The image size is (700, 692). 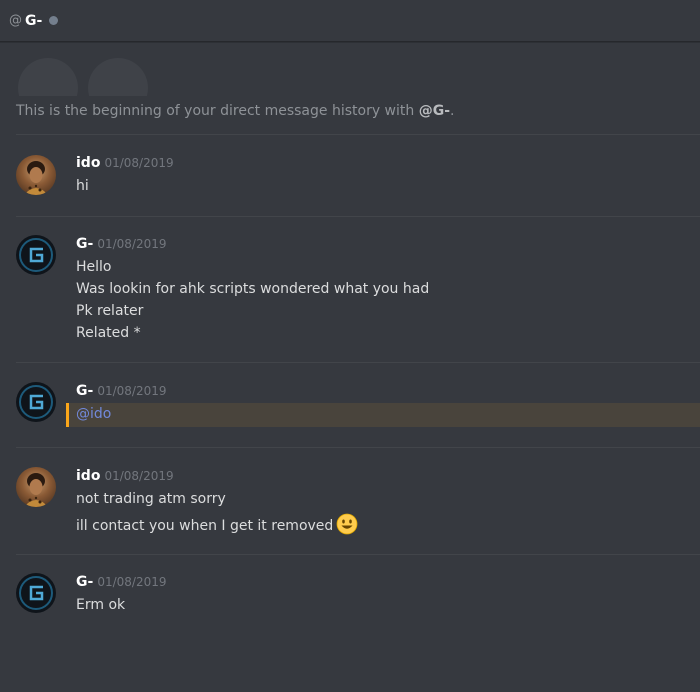 I want to click on message-text: Hello, so click(x=94, y=267).